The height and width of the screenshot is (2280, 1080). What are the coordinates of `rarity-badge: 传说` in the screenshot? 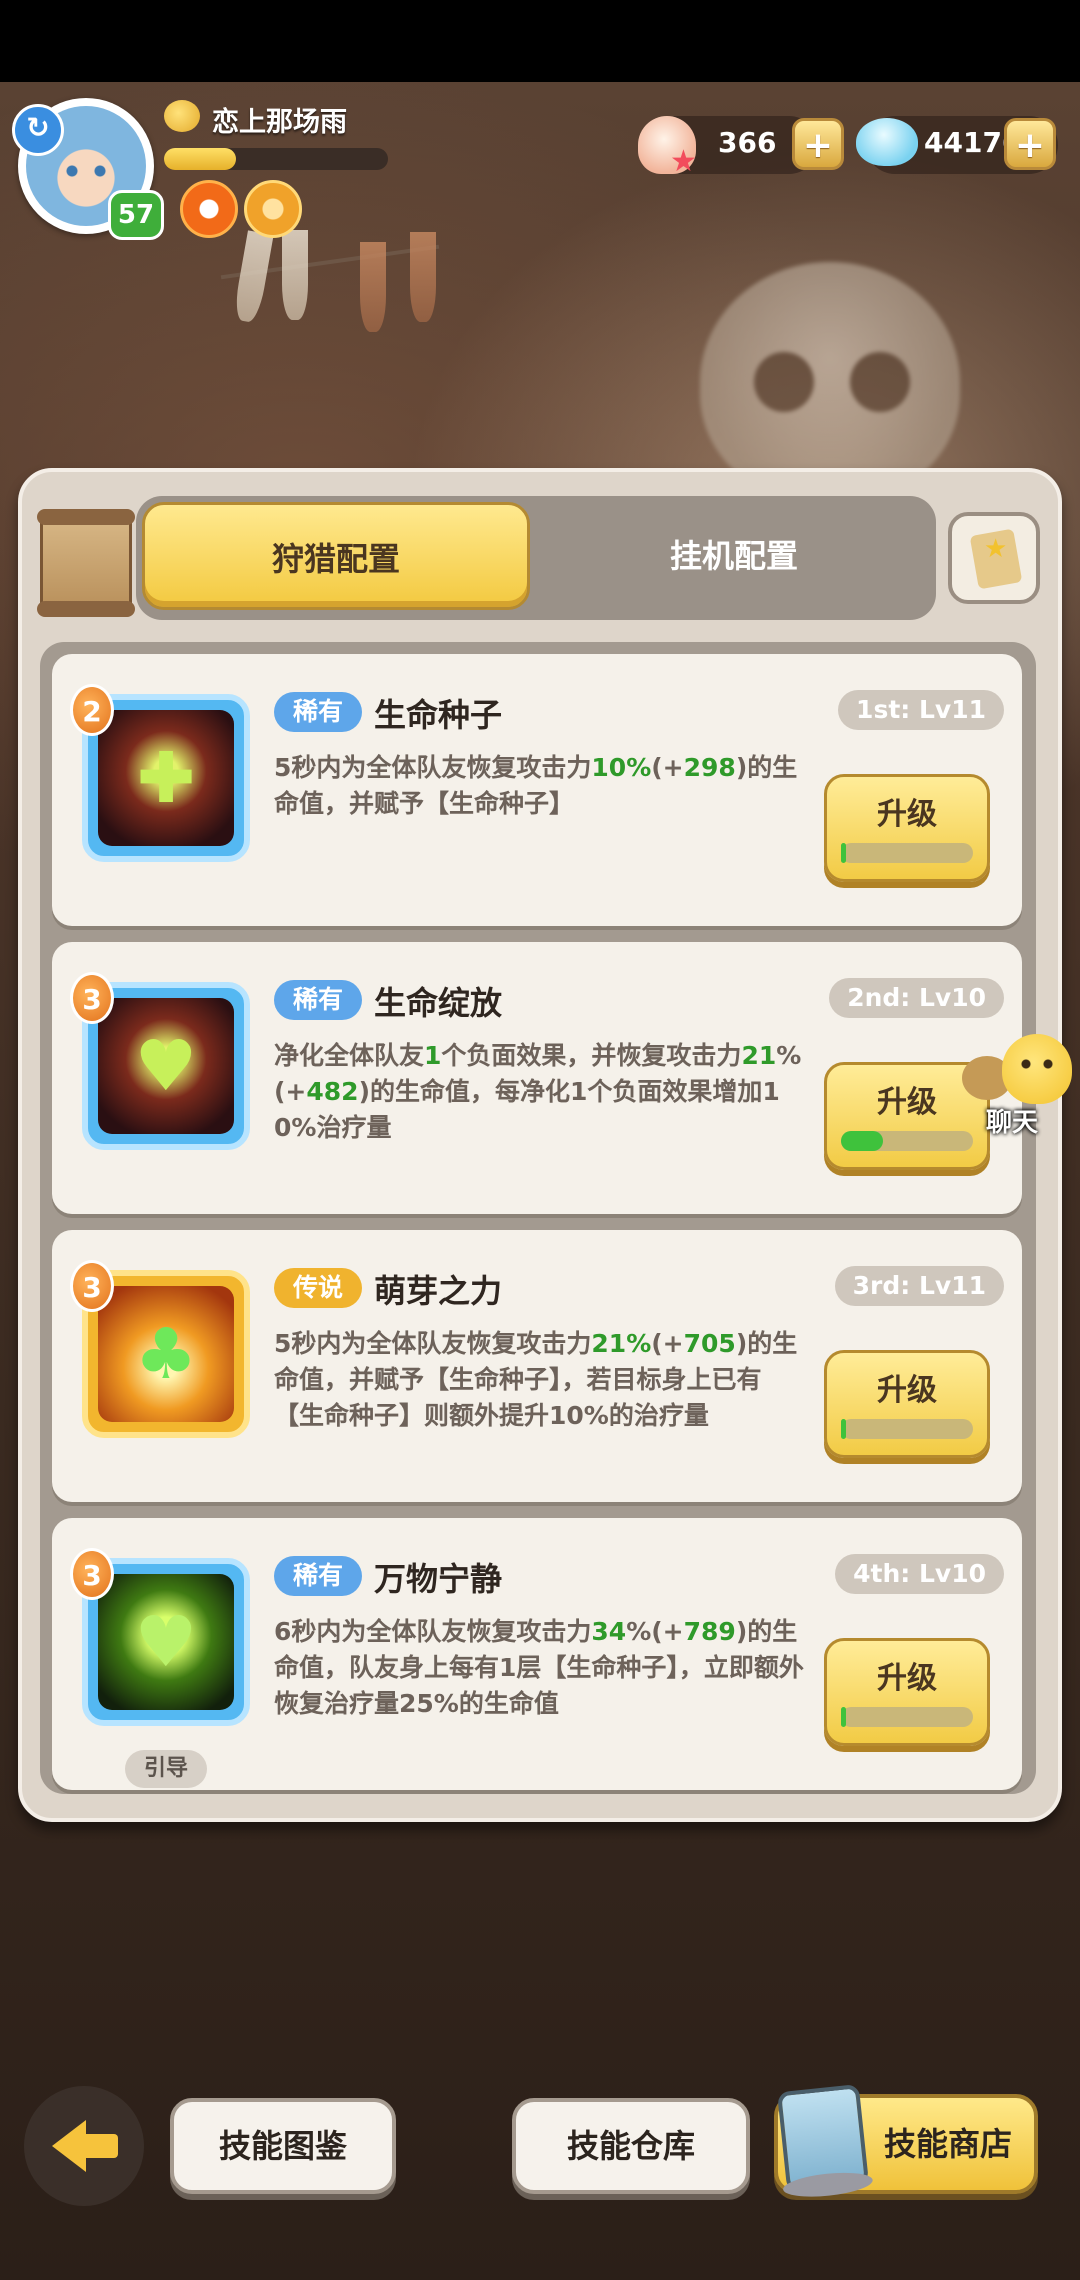 It's located at (318, 1288).